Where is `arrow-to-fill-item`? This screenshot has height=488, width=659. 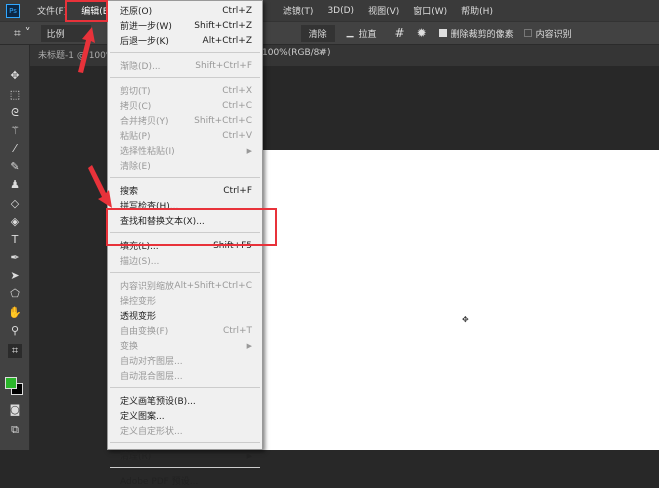 arrow-to-fill-item is located at coordinates (100, 186).